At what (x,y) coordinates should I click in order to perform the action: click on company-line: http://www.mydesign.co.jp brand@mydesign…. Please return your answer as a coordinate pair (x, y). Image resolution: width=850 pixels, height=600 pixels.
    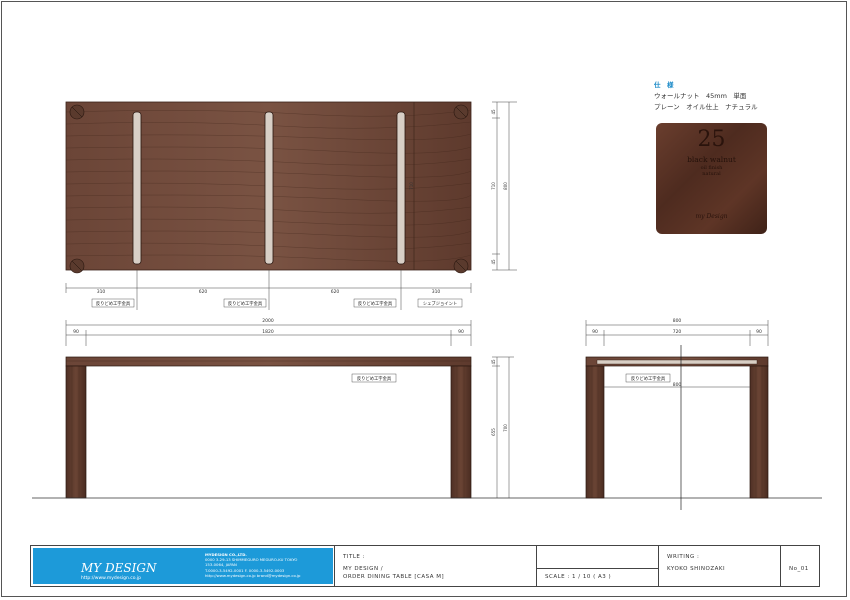
    Looking at the image, I should click on (253, 575).